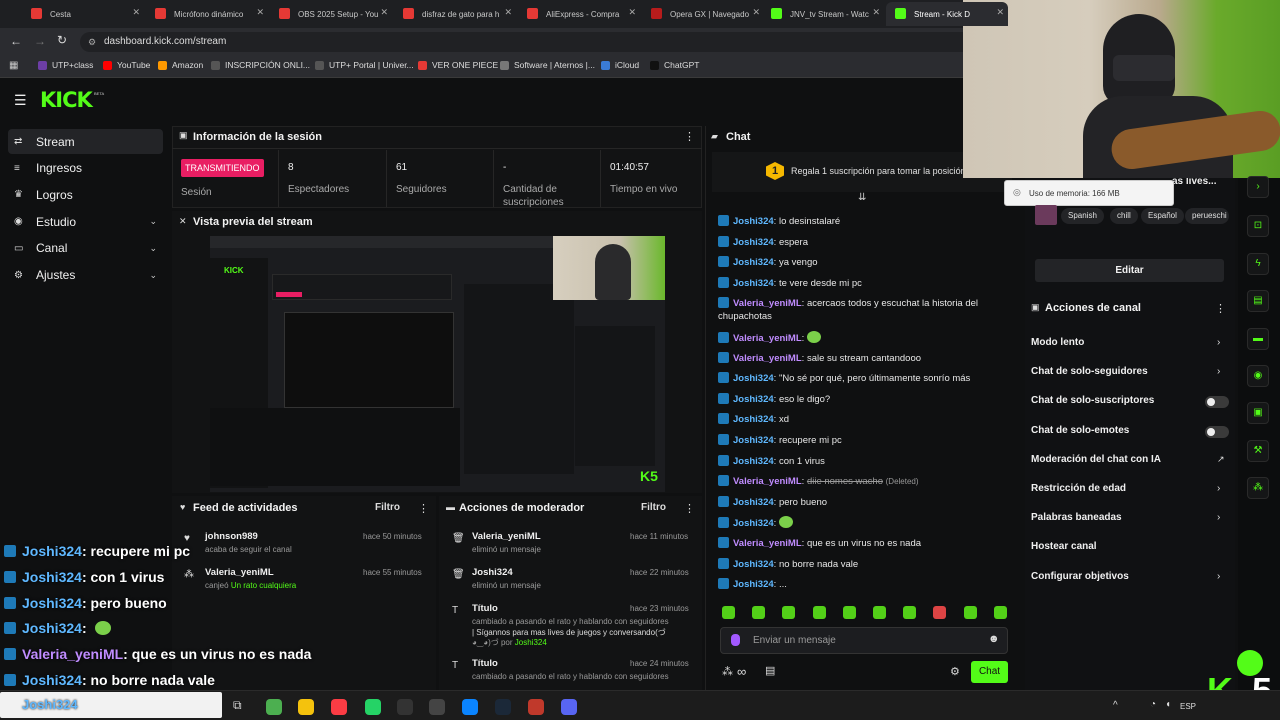  Describe the element at coordinates (1057, 342) in the screenshot. I see `channel-action: Modo lento` at that location.